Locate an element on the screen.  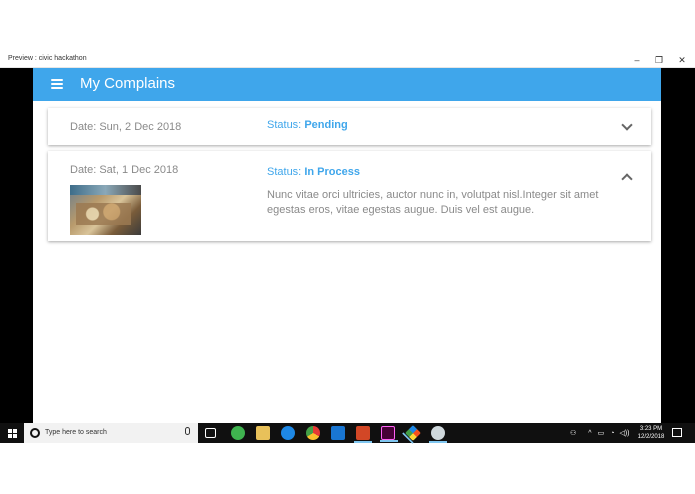
edge-icon is located at coordinates (288, 433).